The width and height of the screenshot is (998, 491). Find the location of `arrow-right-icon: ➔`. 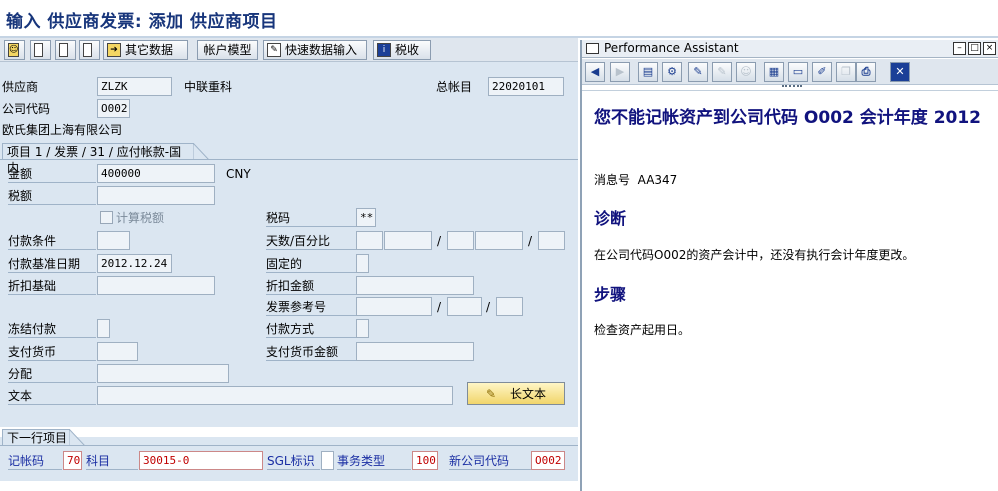

arrow-right-icon: ➔ is located at coordinates (114, 50).